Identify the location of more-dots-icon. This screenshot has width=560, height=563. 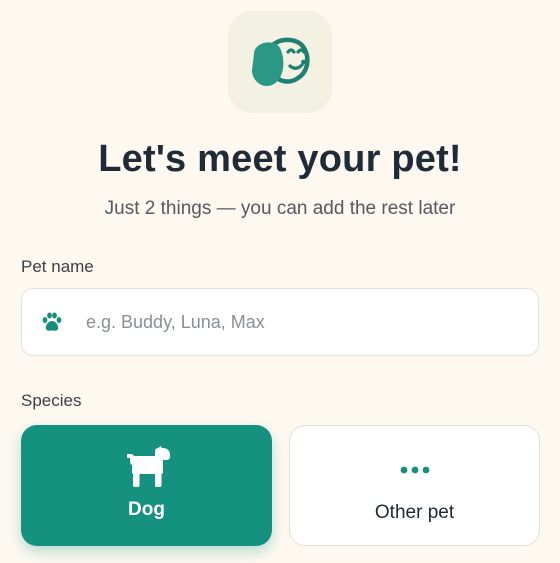
(415, 470).